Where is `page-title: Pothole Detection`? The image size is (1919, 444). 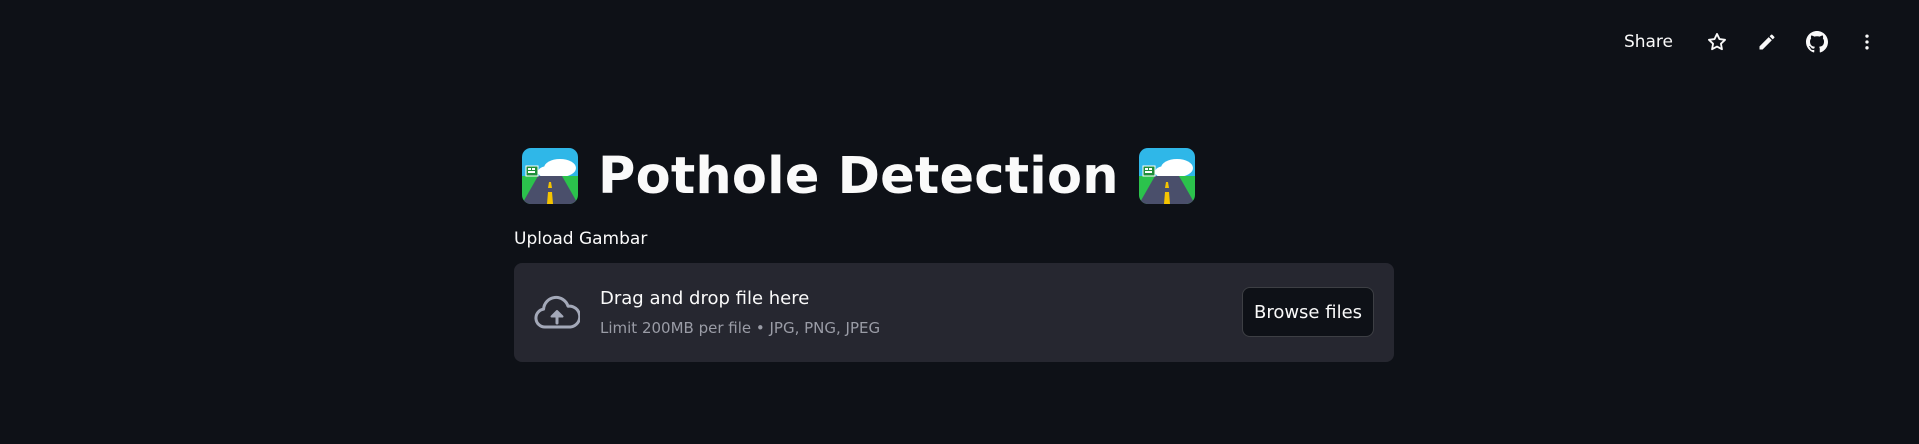
page-title: Pothole Detection is located at coordinates (858, 176).